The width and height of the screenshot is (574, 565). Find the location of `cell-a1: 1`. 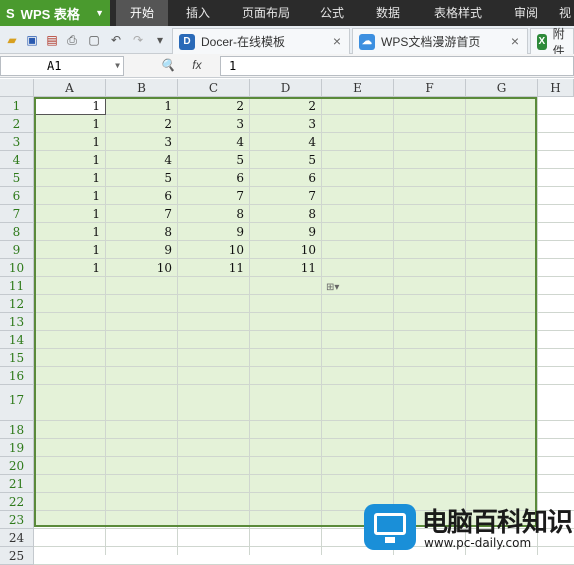

cell-a1: 1 is located at coordinates (70, 106).